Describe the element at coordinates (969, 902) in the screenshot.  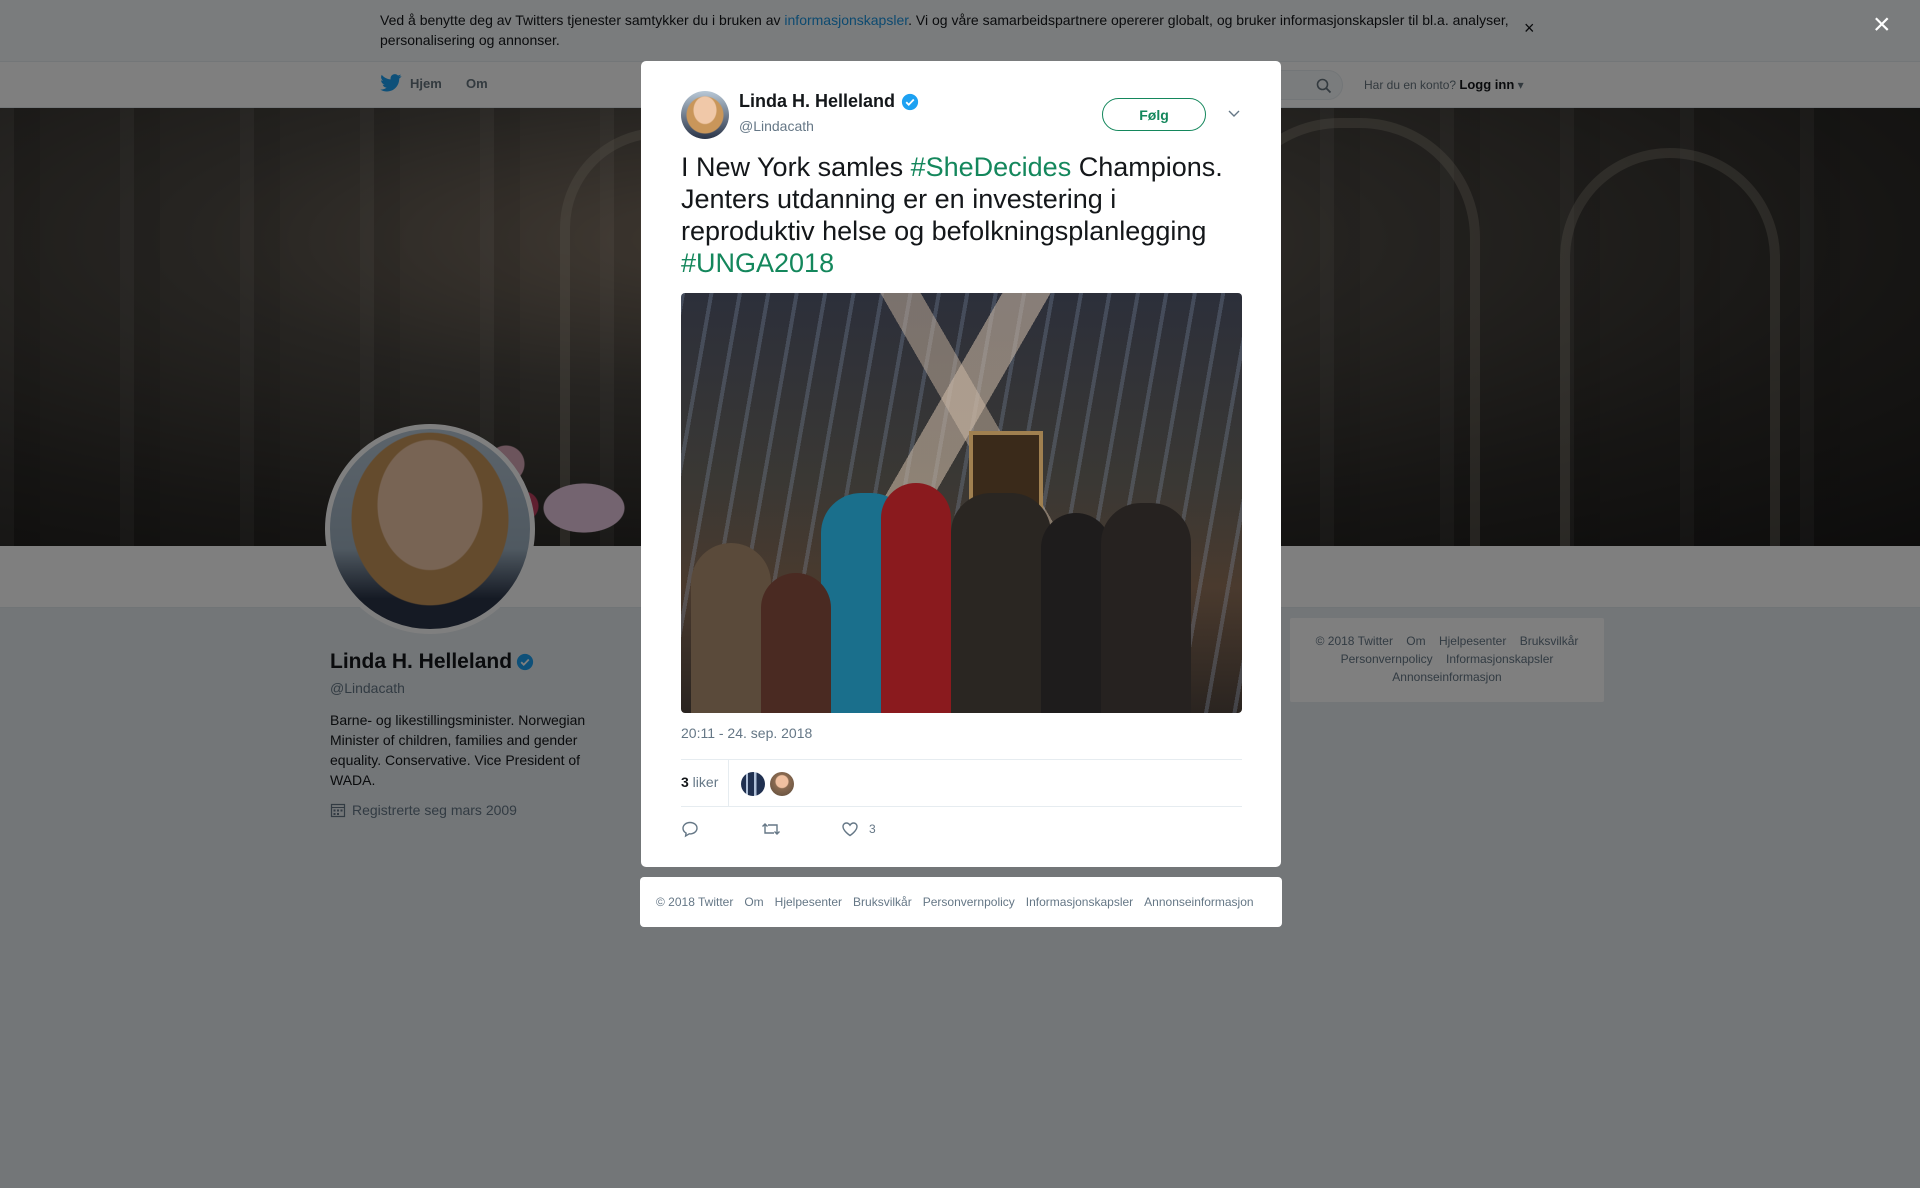
I see `footer-link-privacy: Personvernpolicy` at that location.